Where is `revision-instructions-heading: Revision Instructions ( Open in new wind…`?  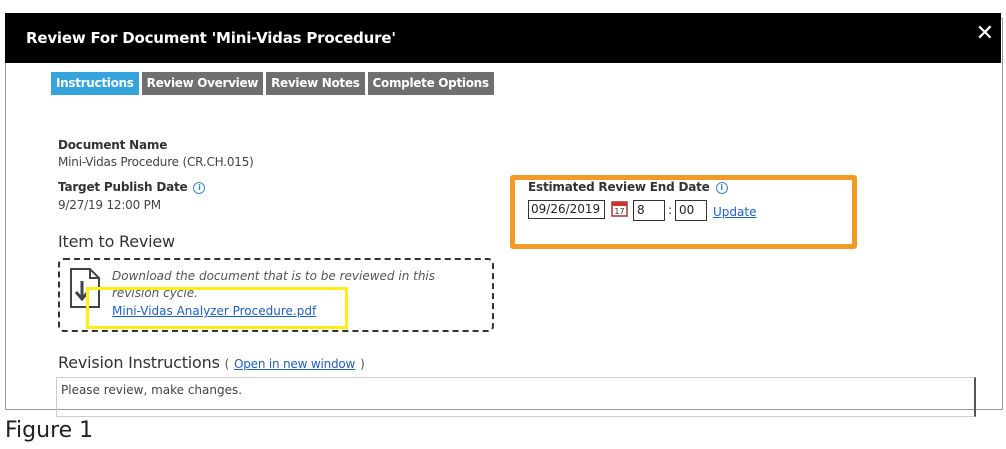 revision-instructions-heading: Revision Instructions ( Open in new wind… is located at coordinates (211, 362).